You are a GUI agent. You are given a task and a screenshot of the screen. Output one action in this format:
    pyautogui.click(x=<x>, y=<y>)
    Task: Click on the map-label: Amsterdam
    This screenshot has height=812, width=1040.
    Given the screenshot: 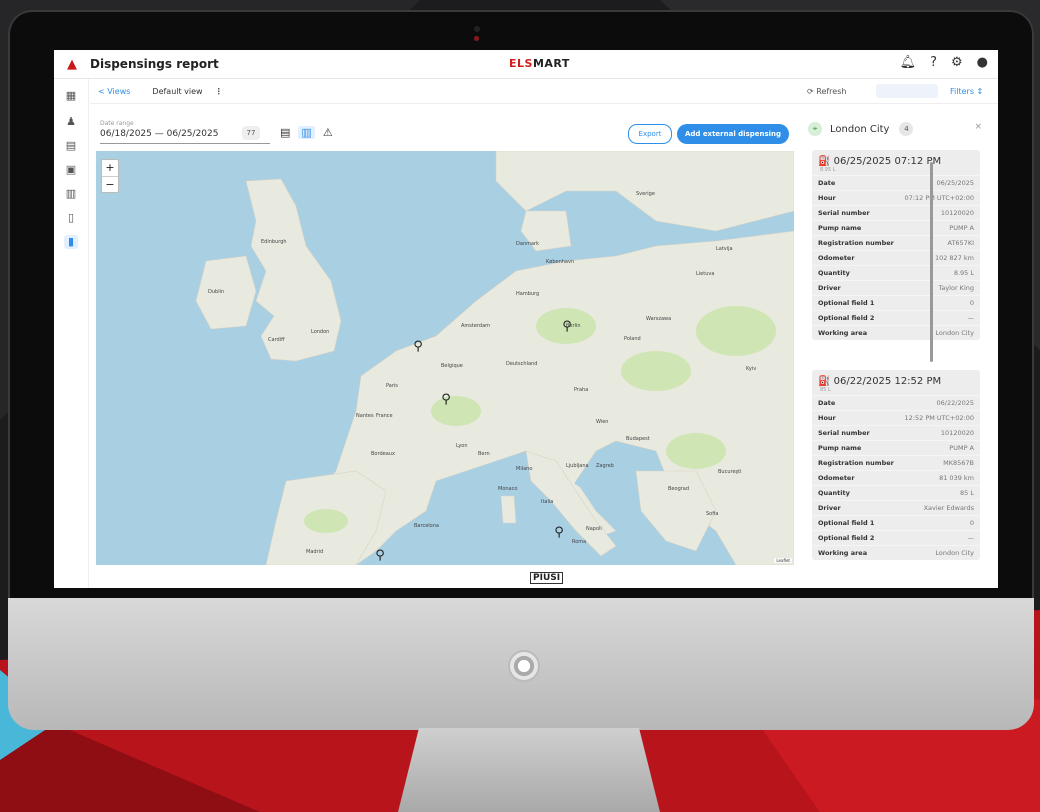 What is the action you would take?
    pyautogui.click(x=476, y=326)
    